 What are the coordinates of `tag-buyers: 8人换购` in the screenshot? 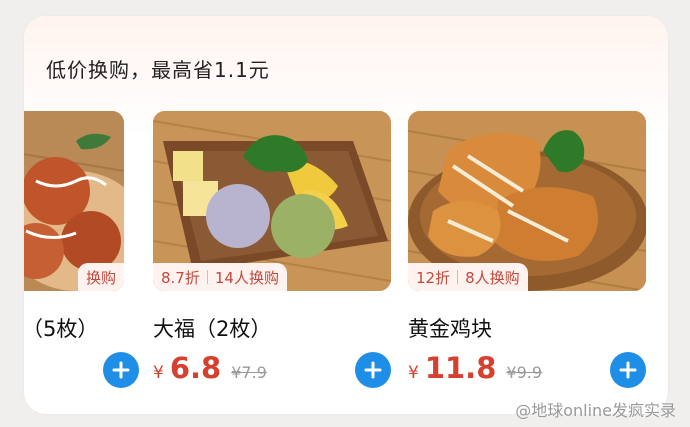 It's located at (492, 277).